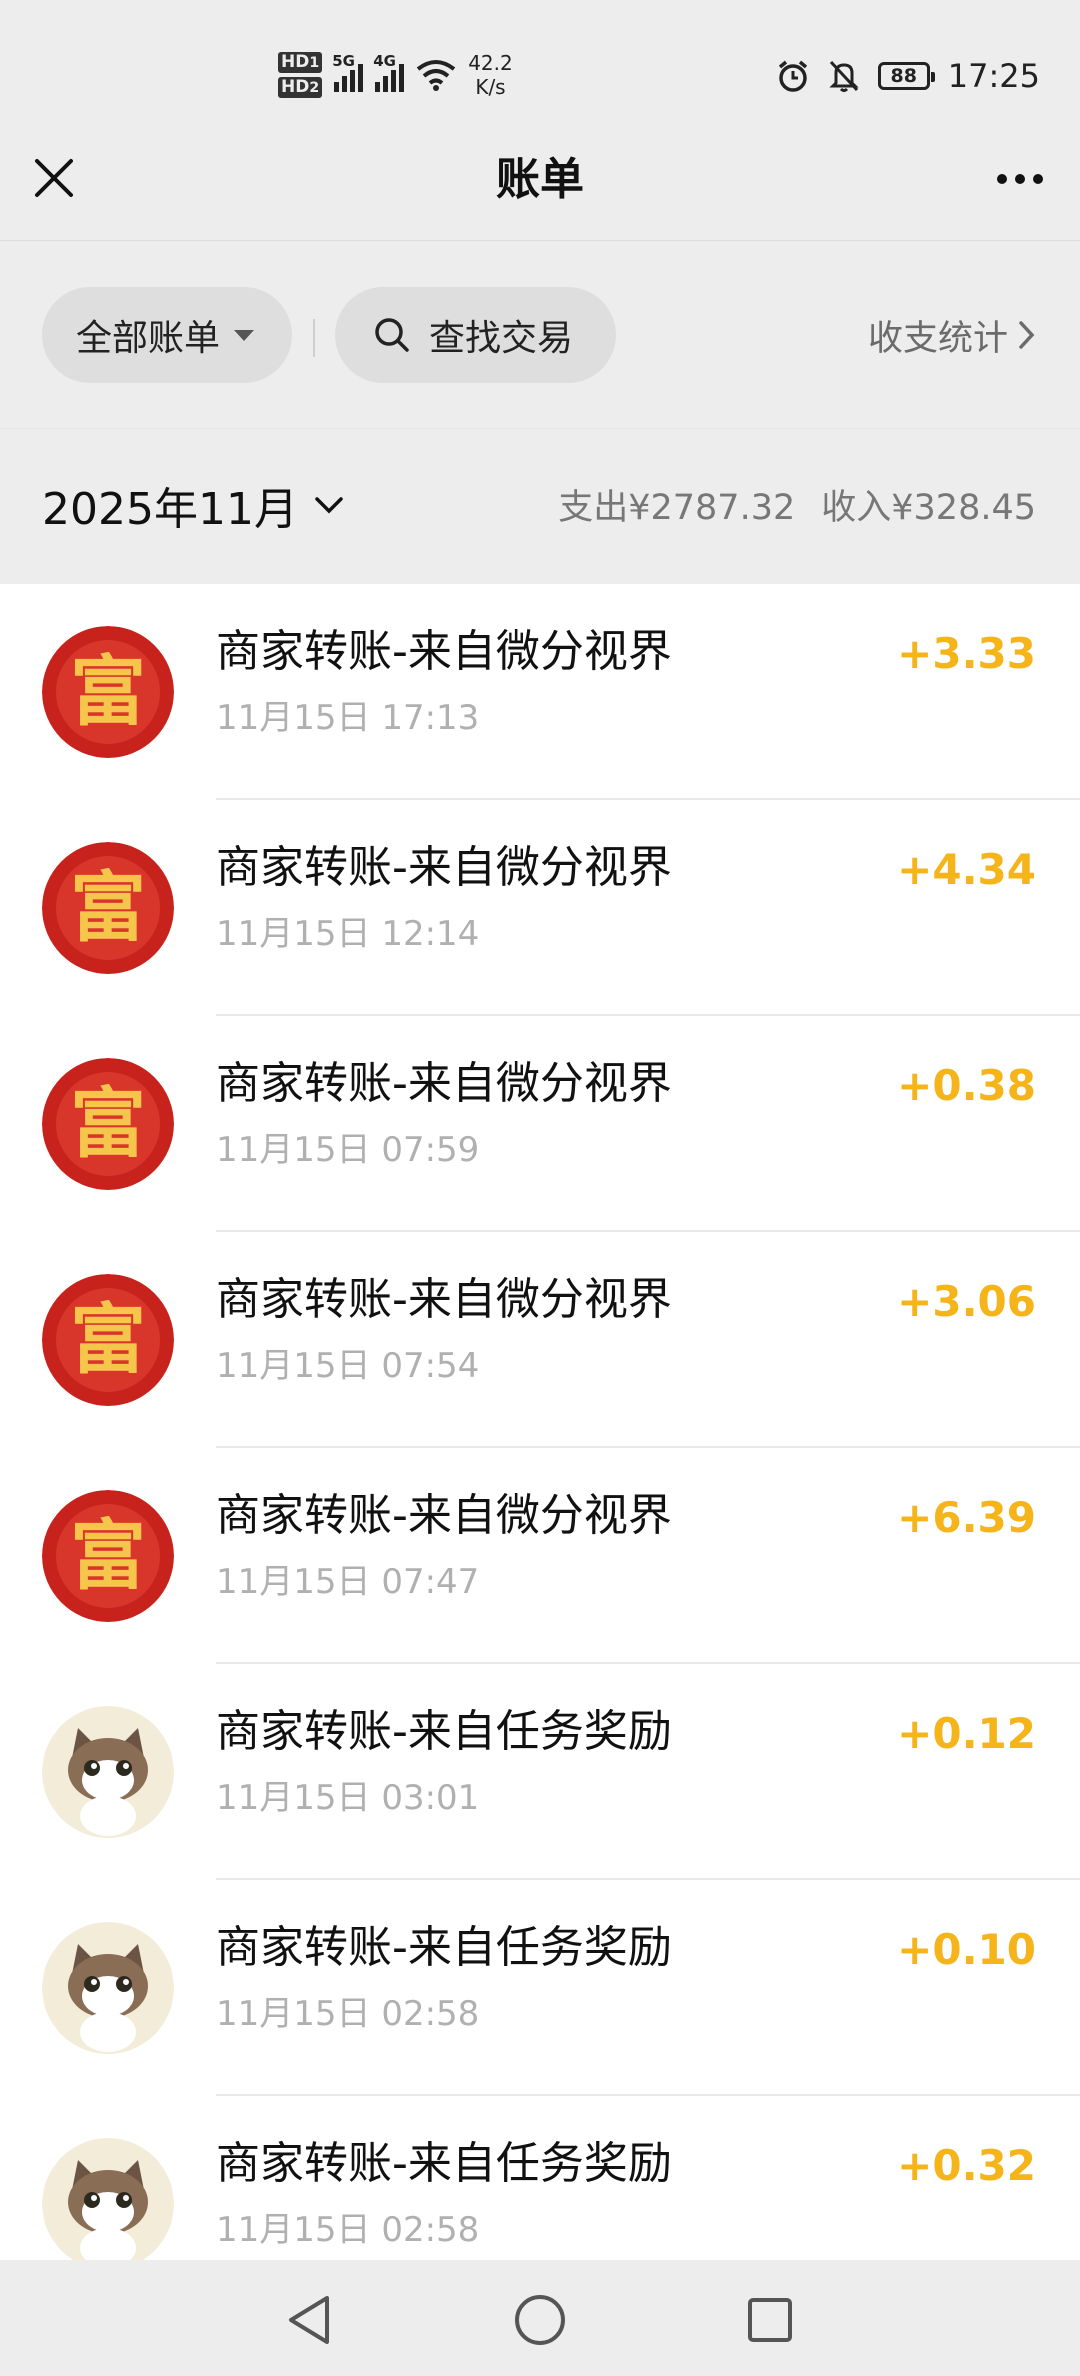 This screenshot has height=2376, width=1080. Describe the element at coordinates (348, 934) in the screenshot. I see `transaction-time: 11月15日 12:14` at that location.